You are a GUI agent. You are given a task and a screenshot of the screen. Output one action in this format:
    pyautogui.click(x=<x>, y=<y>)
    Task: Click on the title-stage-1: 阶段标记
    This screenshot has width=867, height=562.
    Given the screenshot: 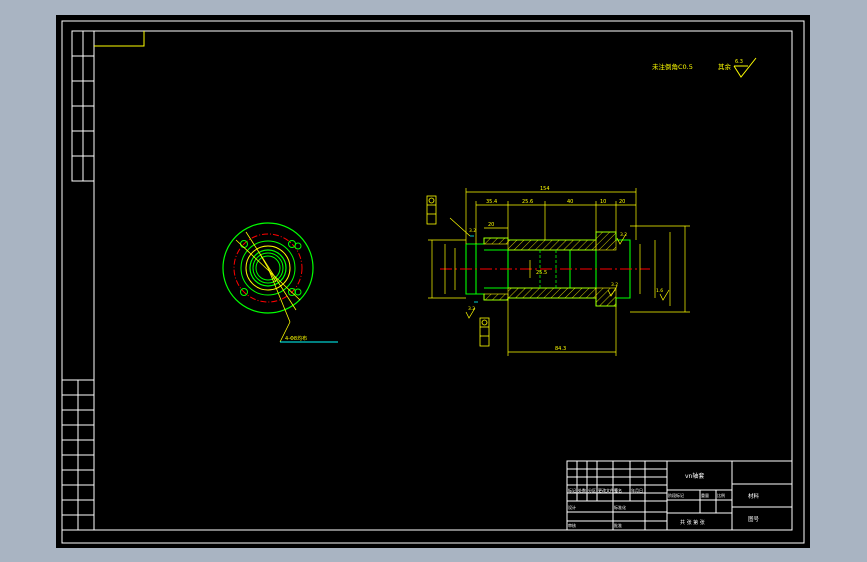 What is the action you would take?
    pyautogui.click(x=676, y=495)
    